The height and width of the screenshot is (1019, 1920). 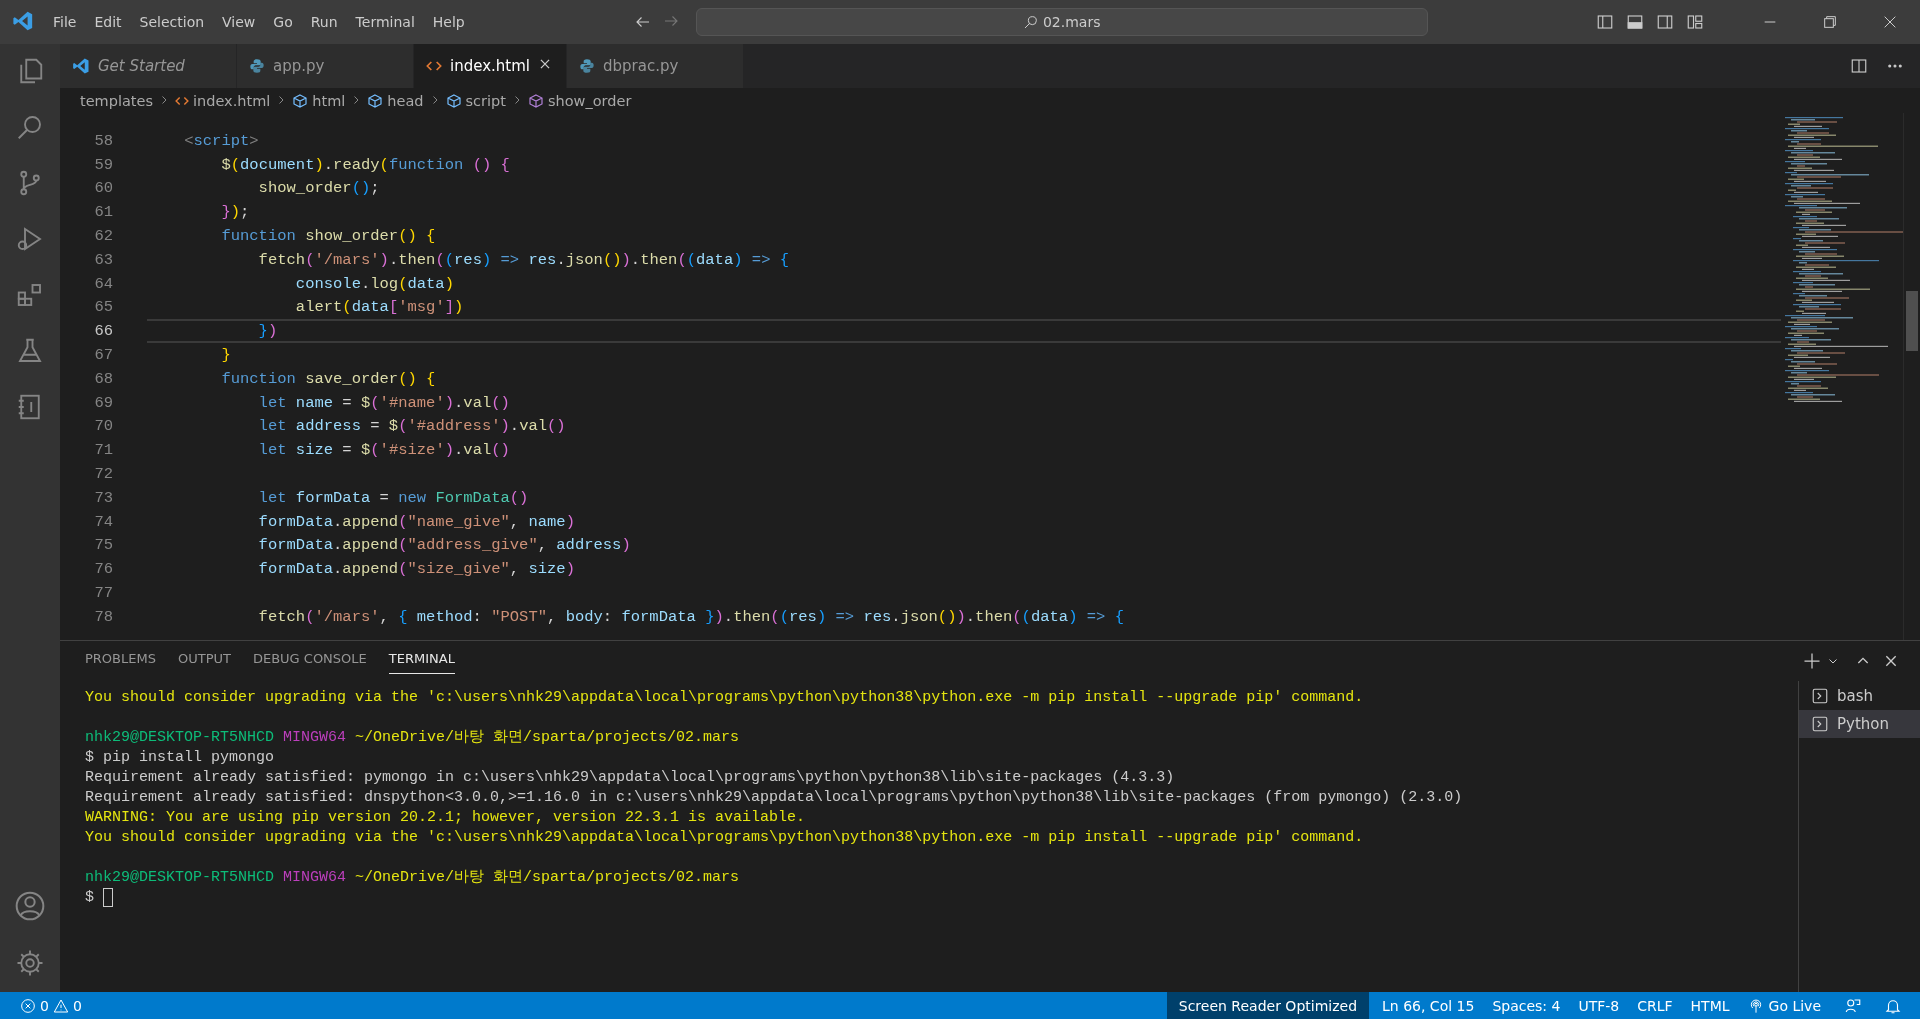 I want to click on status-item: CRLF, so click(x=1655, y=1005).